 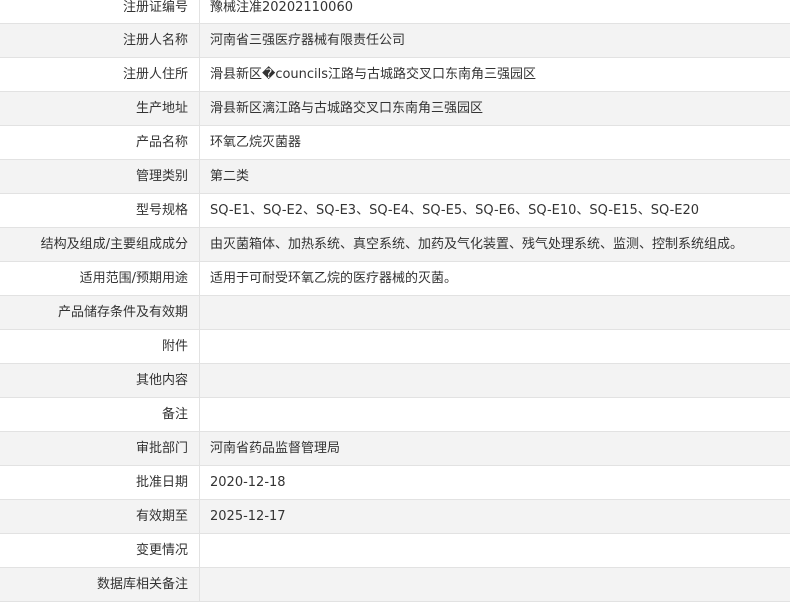 I want to click on table-row-approval-department: 审批部门 河南省药品监督管理局, so click(x=395, y=449).